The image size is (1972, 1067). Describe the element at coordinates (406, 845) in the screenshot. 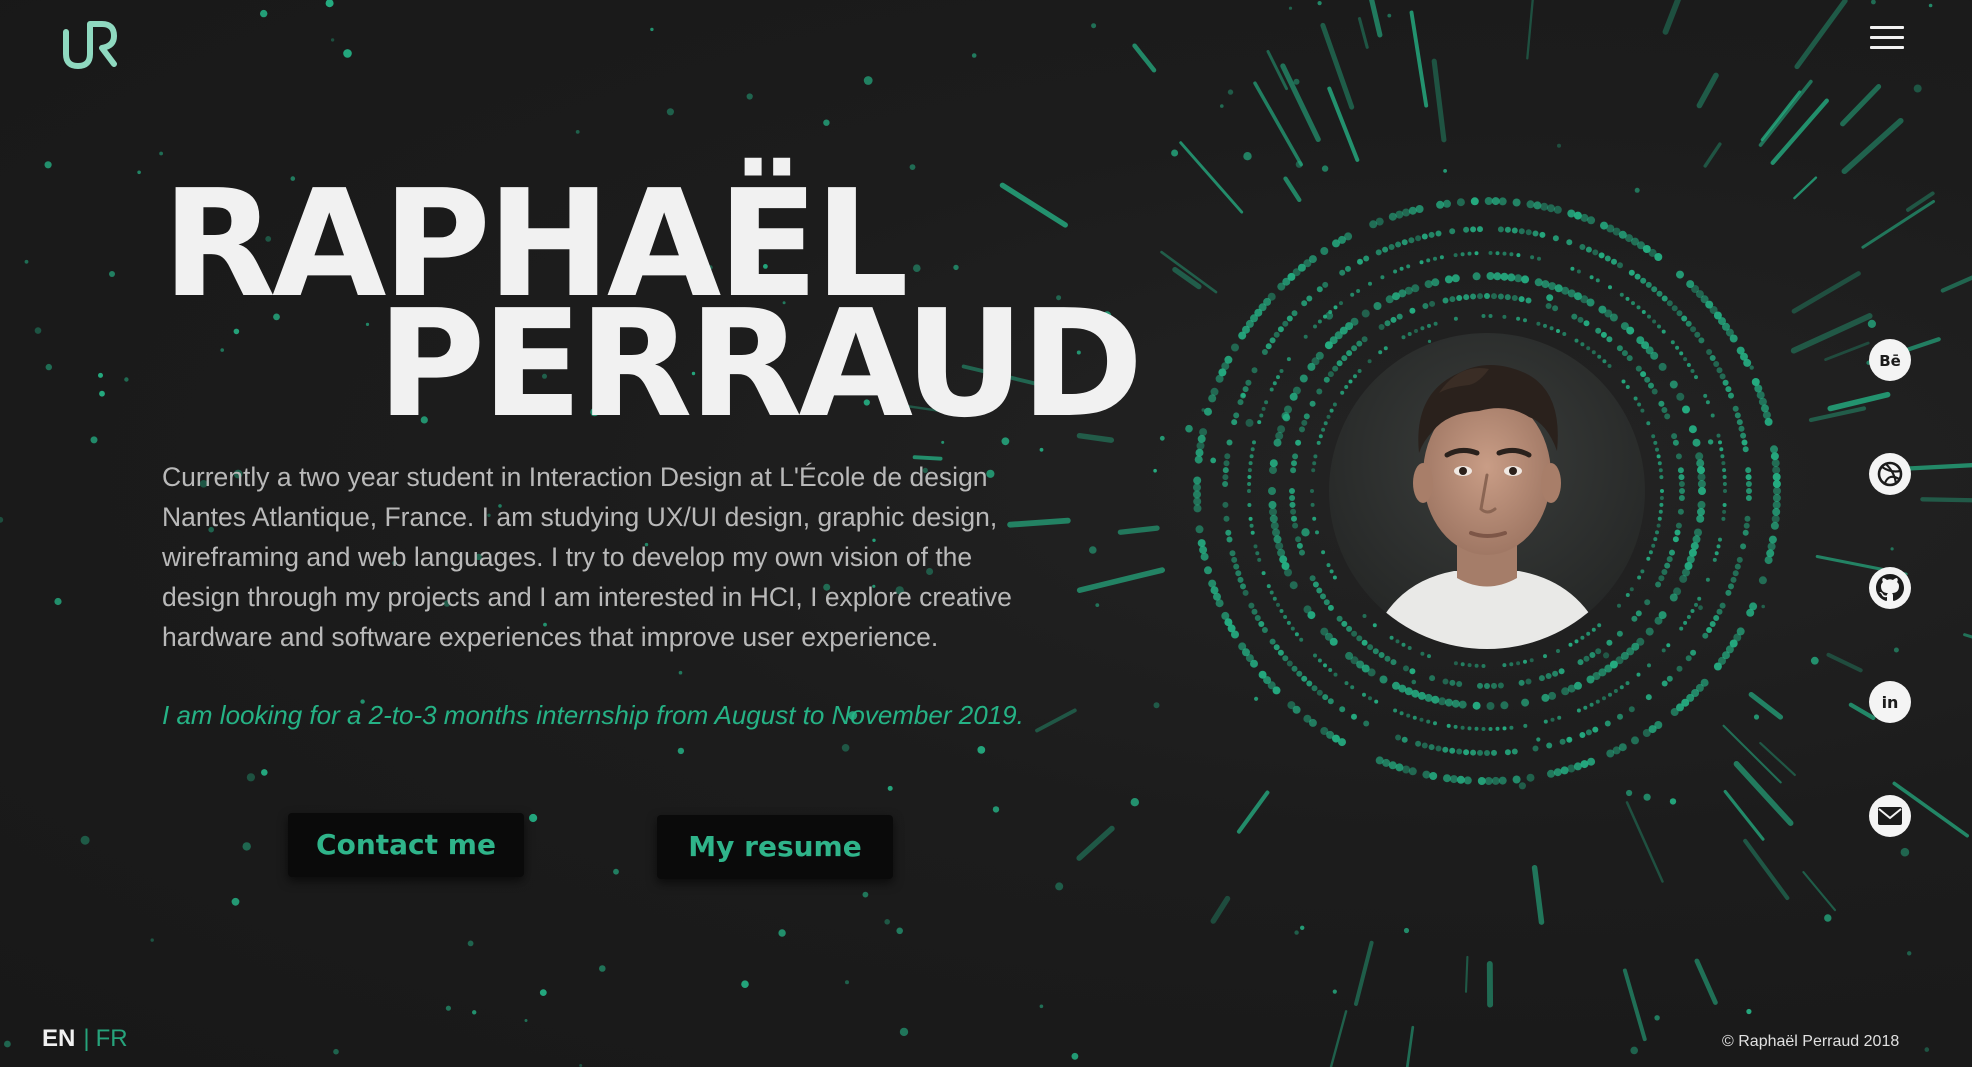

I see `contact-button: Contact me` at that location.